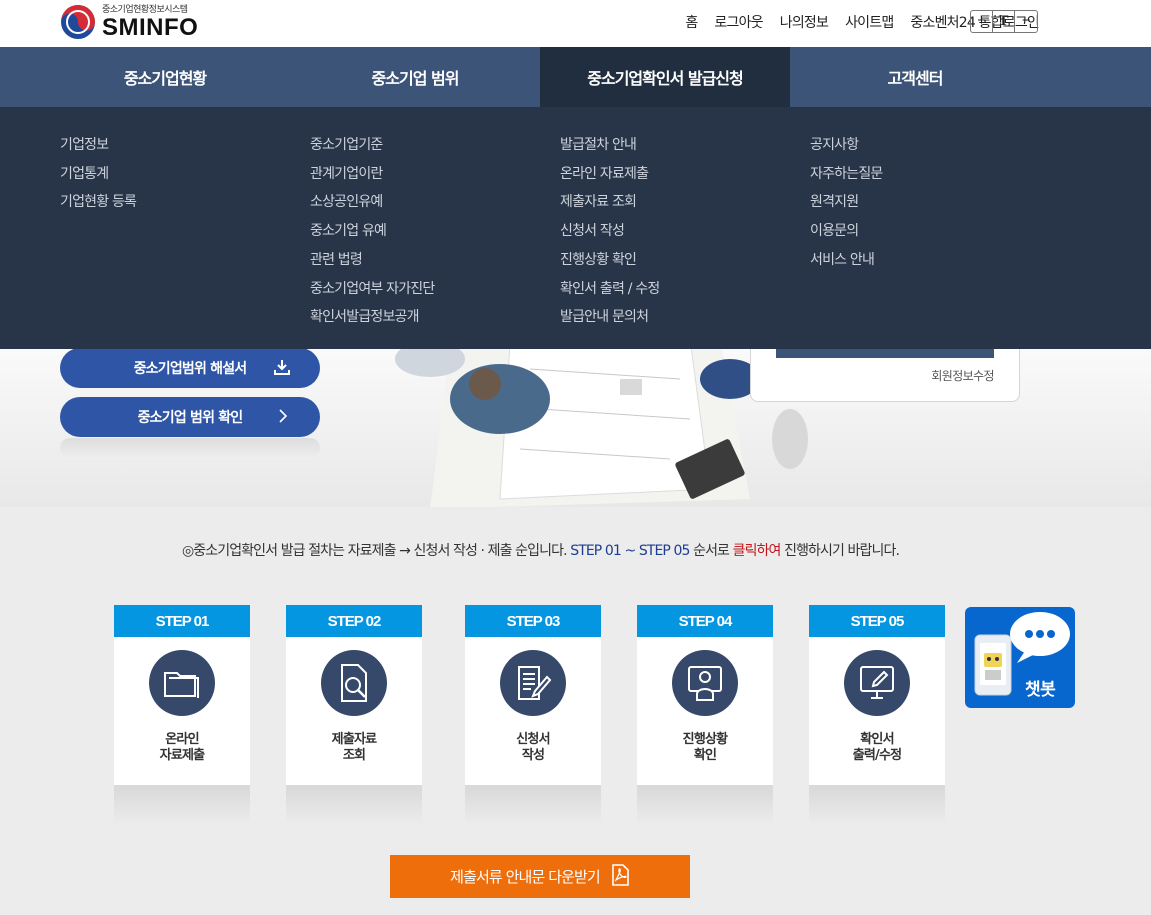 The width and height of the screenshot is (1151, 915). I want to click on document-search-icon, so click(354, 683).